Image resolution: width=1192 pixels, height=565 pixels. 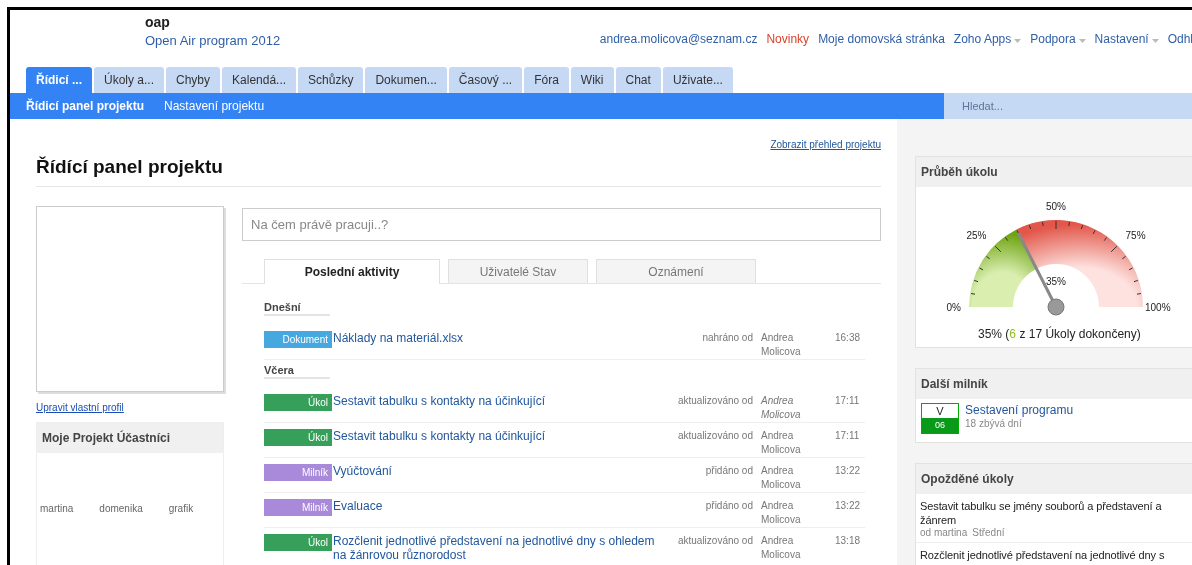 I want to click on project-name-link: Open Air program 2012, so click(x=213, y=40).